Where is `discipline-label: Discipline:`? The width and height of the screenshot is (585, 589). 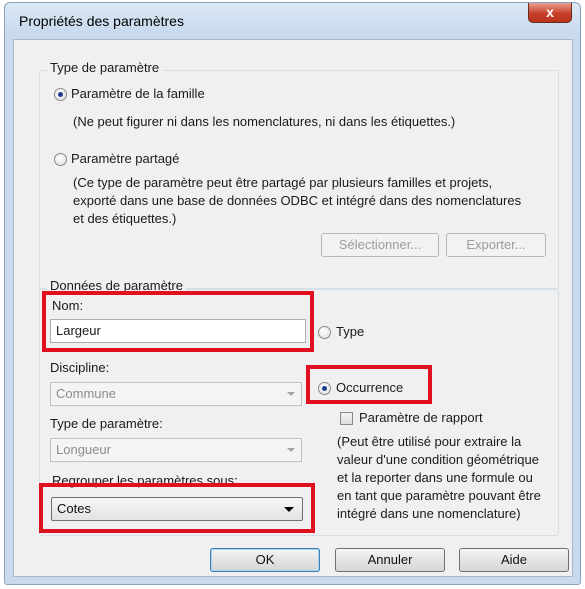 discipline-label: Discipline: is located at coordinates (80, 367).